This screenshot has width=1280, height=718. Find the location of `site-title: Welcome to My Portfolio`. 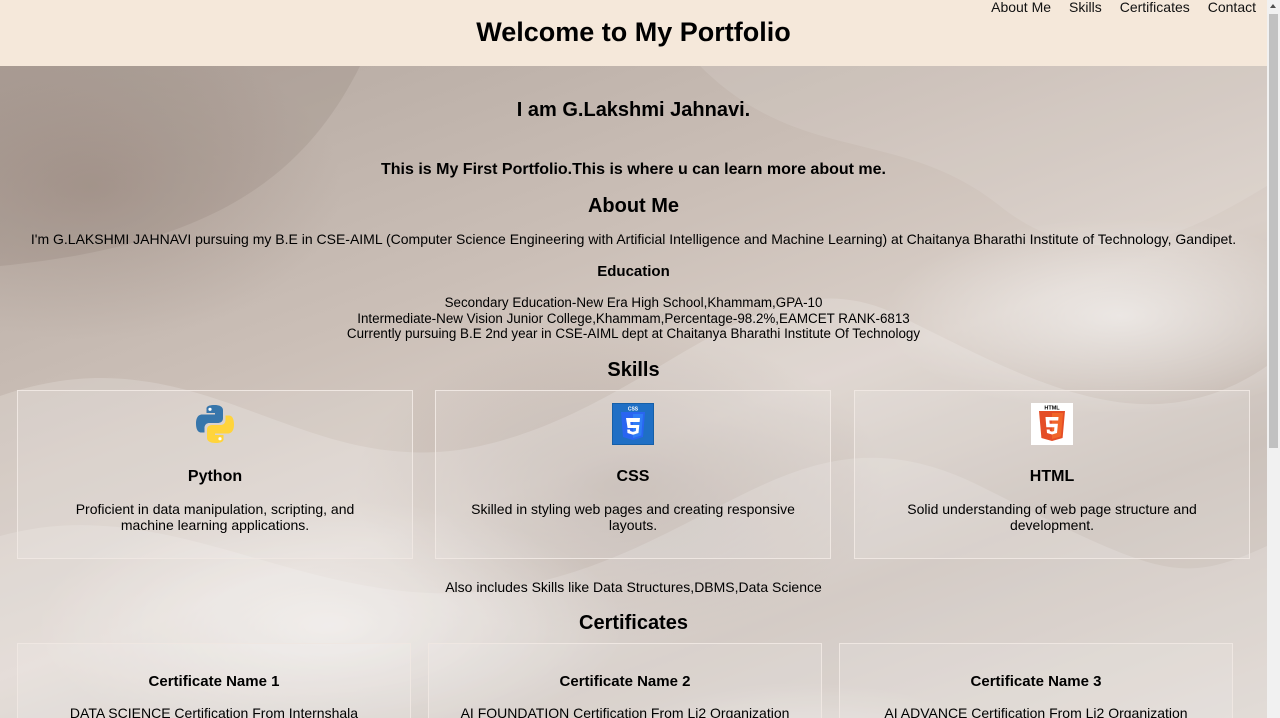

site-title: Welcome to My Portfolio is located at coordinates (633, 32).